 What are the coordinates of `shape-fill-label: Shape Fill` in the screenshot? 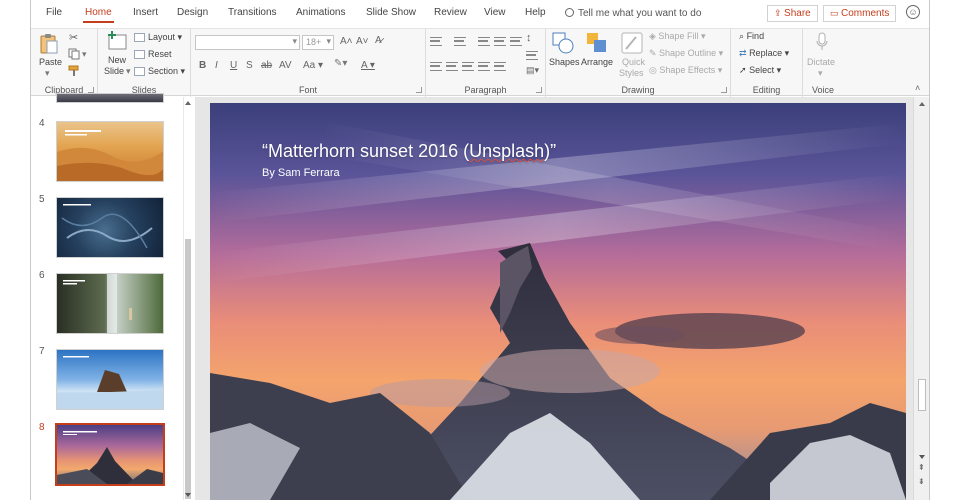 It's located at (678, 36).